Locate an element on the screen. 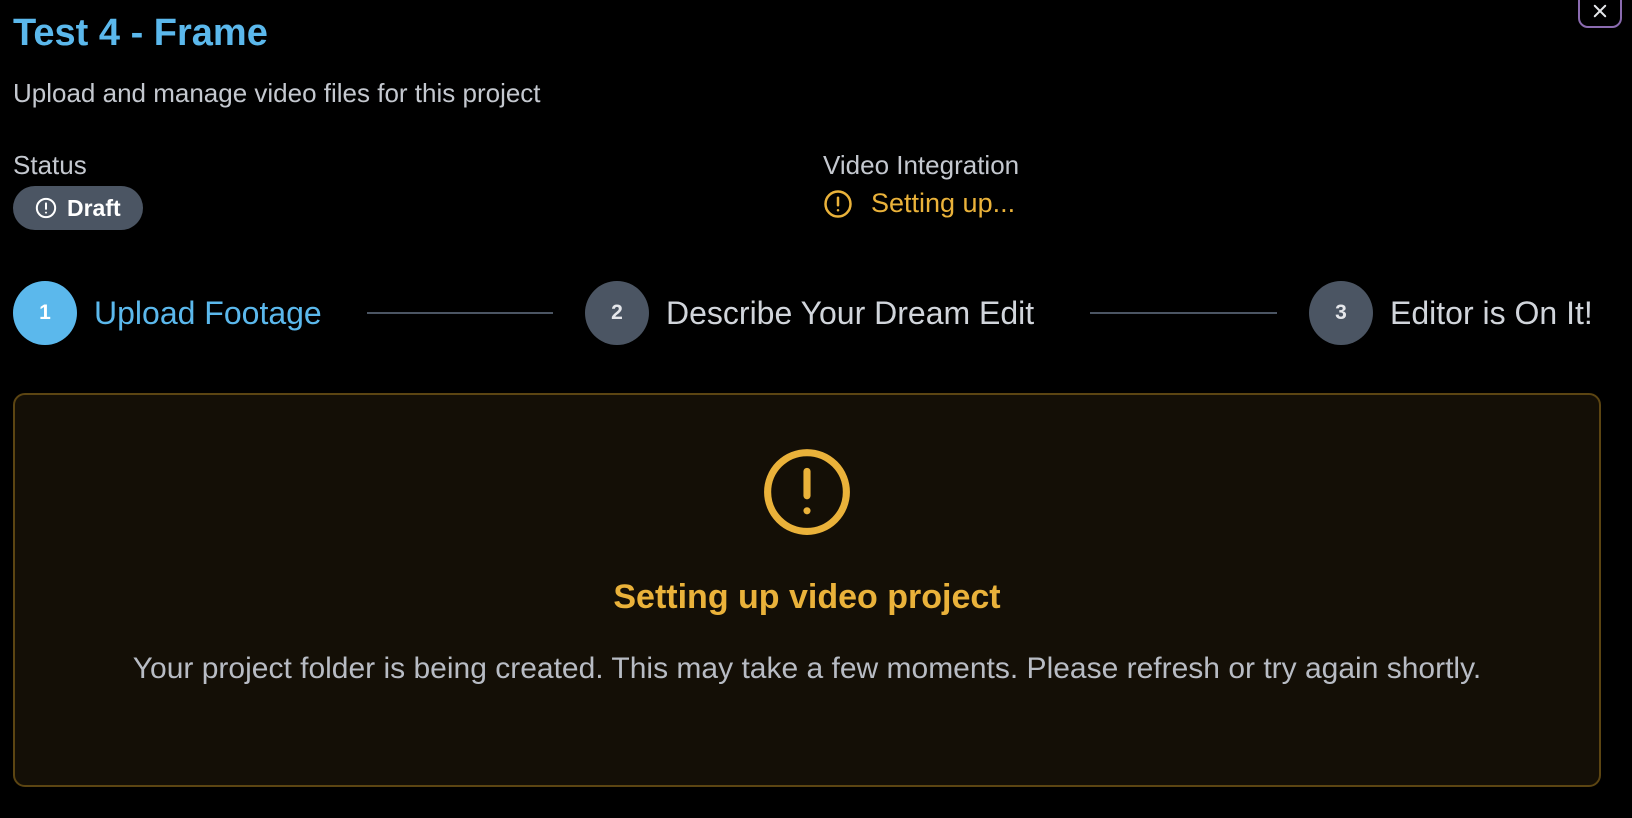 The image size is (1632, 818). status-badge-text: Draft is located at coordinates (94, 207).